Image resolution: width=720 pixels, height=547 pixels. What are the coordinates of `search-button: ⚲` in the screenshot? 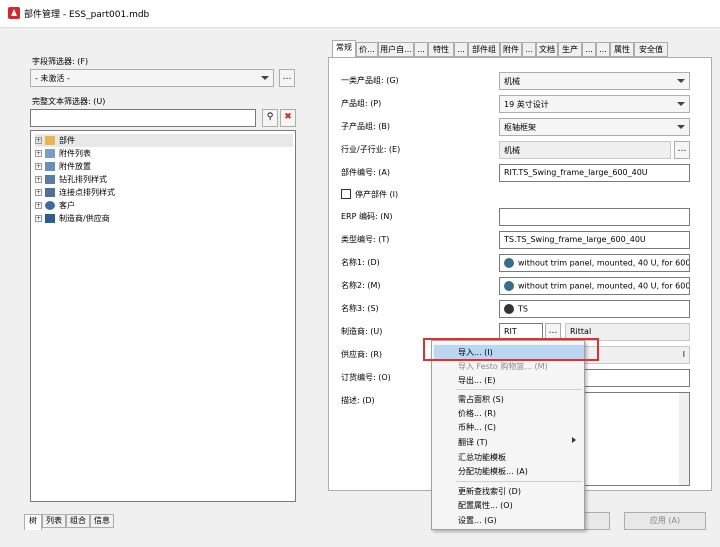 It's located at (270, 118).